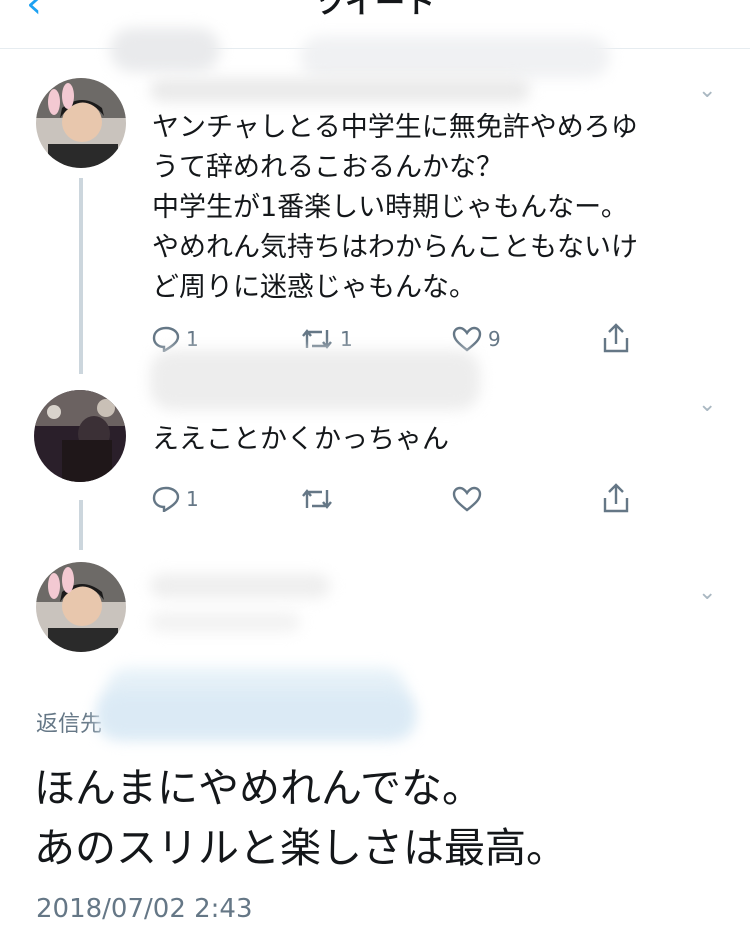 This screenshot has height=932, width=750. Describe the element at coordinates (69, 724) in the screenshot. I see `reply-to-label: 返信先` at that location.